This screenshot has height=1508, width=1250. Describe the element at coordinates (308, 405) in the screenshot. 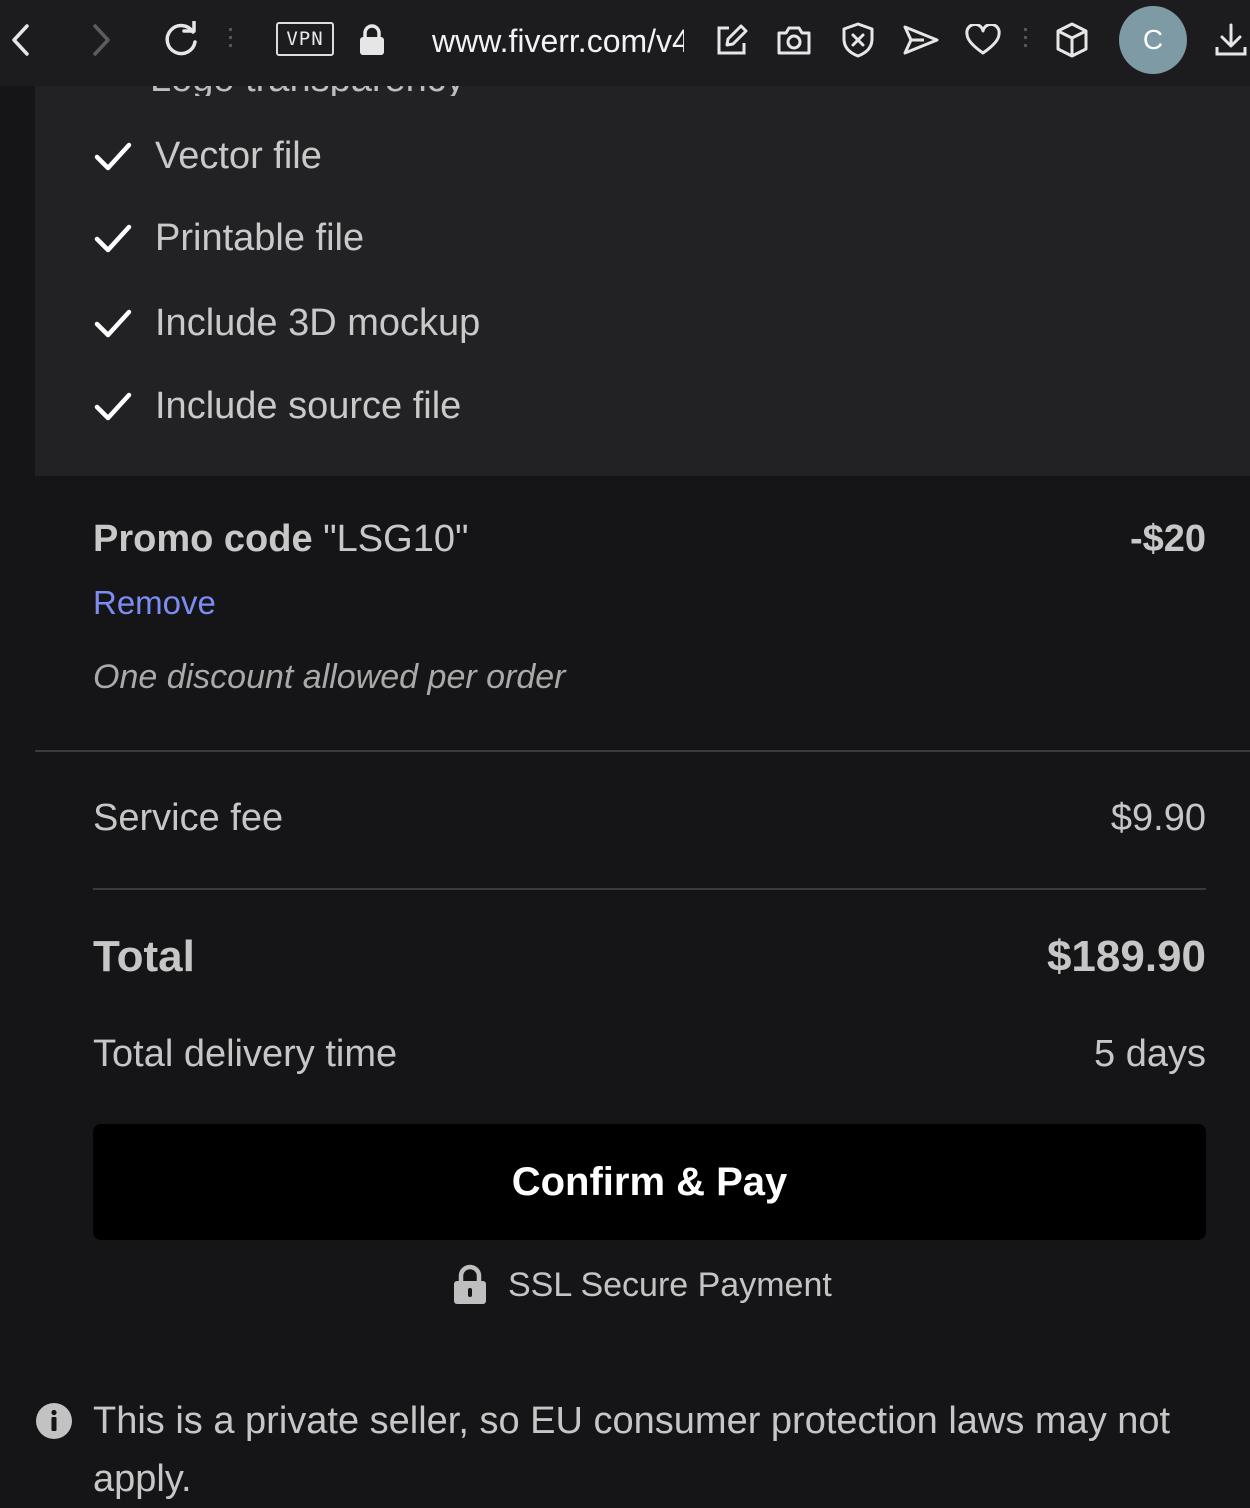

I see `feature-label: Include source file` at that location.